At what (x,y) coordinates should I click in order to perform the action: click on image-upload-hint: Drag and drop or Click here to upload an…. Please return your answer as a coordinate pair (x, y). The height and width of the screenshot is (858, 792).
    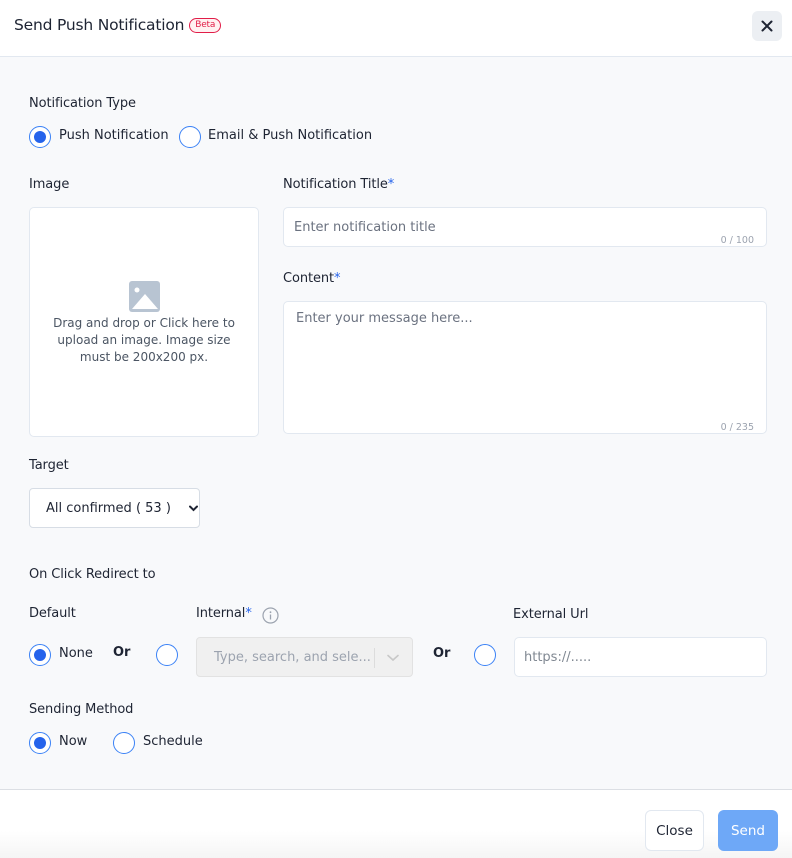
    Looking at the image, I should click on (144, 340).